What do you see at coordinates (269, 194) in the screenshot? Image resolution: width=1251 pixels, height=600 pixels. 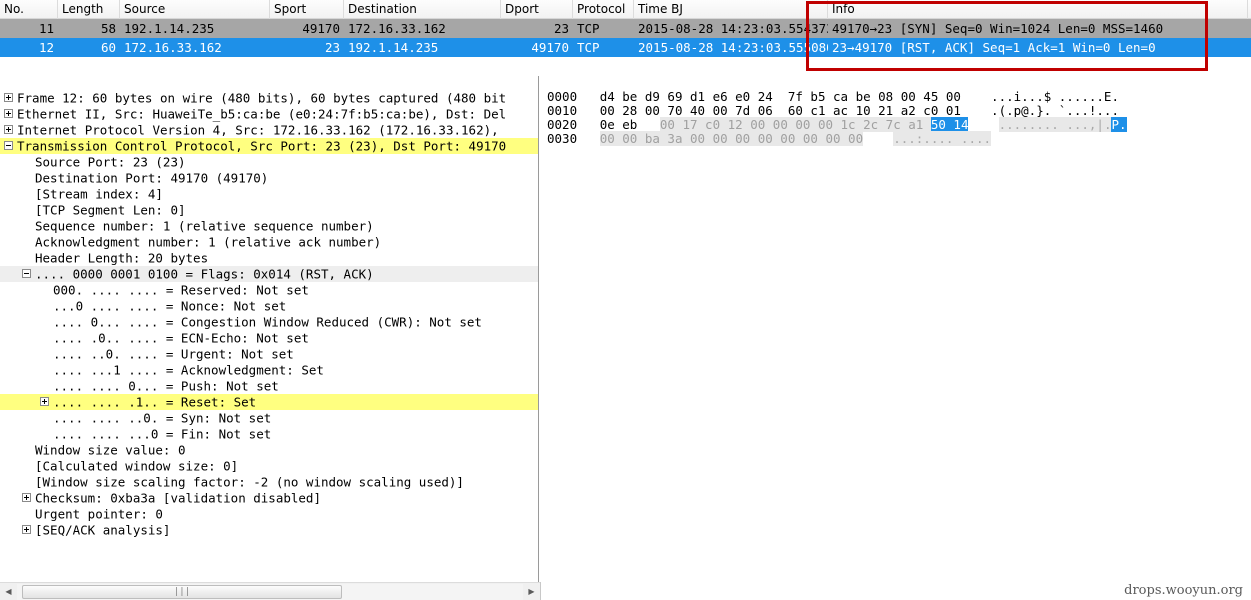 I see `detail-tree-row: [Stream index: 4]` at bounding box center [269, 194].